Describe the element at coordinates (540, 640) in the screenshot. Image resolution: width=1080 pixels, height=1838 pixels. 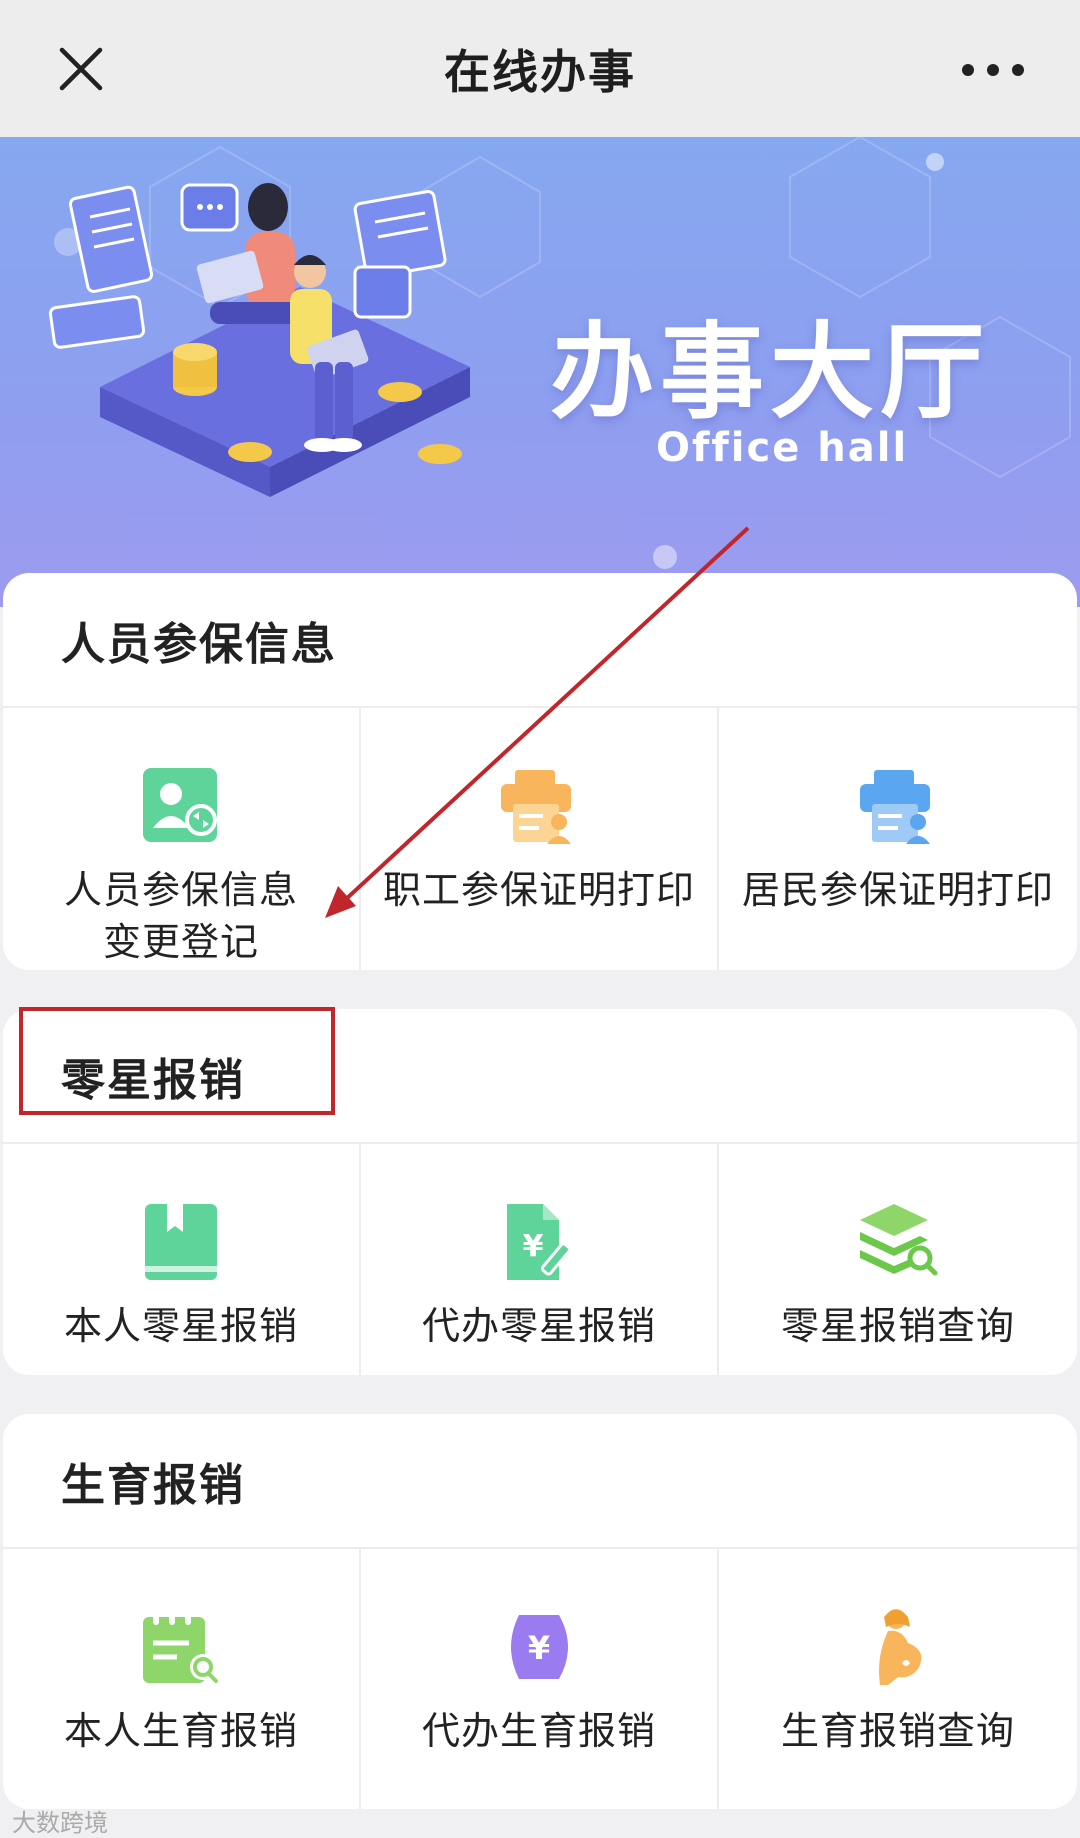
I see `section-title: 人员参保信息` at that location.